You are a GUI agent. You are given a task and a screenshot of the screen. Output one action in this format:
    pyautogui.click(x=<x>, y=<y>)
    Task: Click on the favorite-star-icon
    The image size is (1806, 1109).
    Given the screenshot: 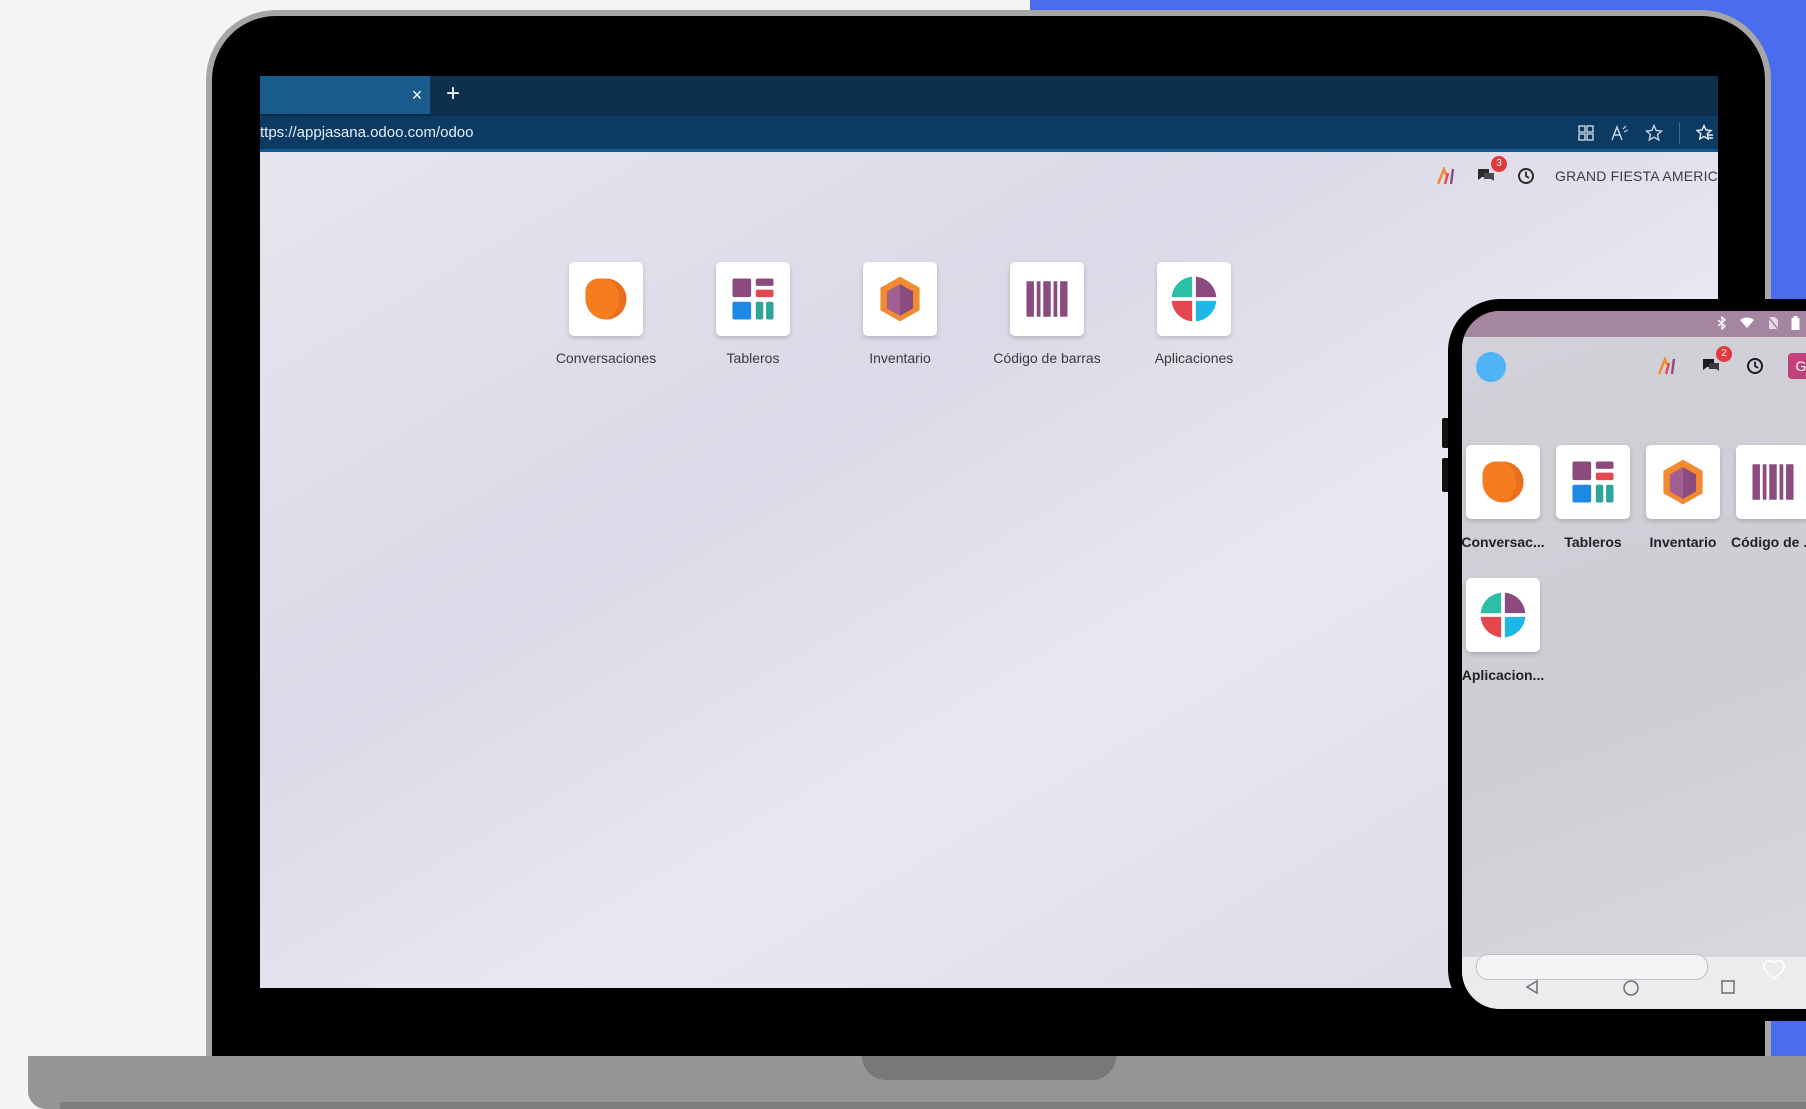 What is the action you would take?
    pyautogui.click(x=1654, y=132)
    